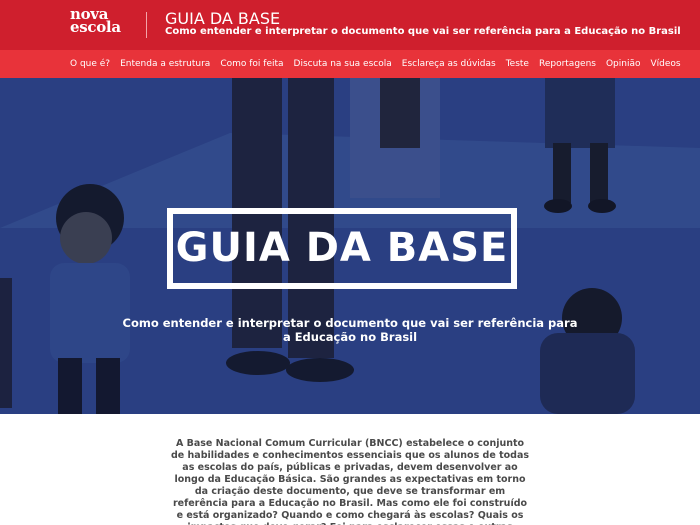  Describe the element at coordinates (251, 64) in the screenshot. I see `nav-item-como-foi-feita: Como foi feita` at that location.